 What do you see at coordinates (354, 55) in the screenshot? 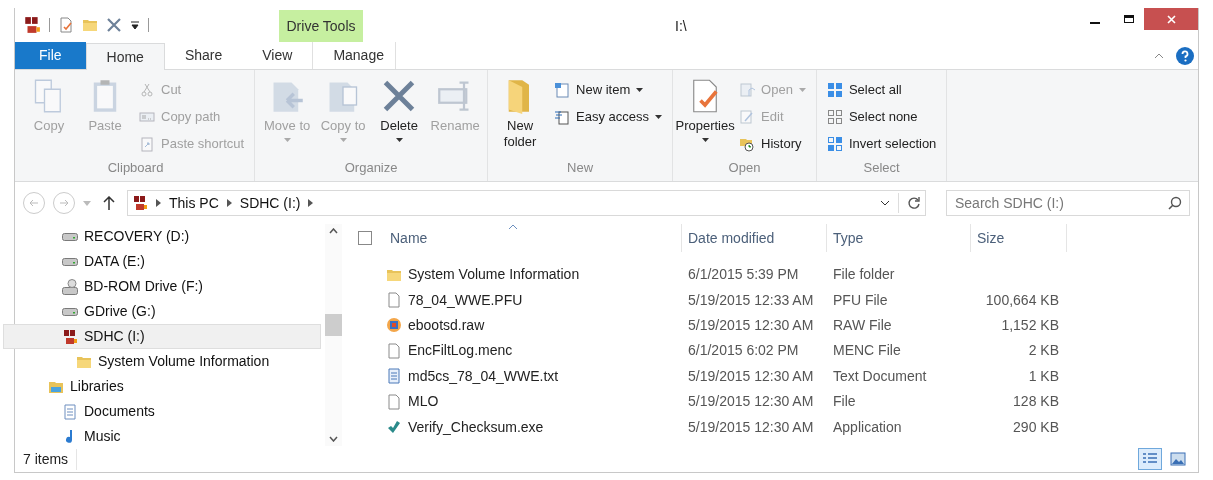
I see `ribbon-tab: Manage` at bounding box center [354, 55].